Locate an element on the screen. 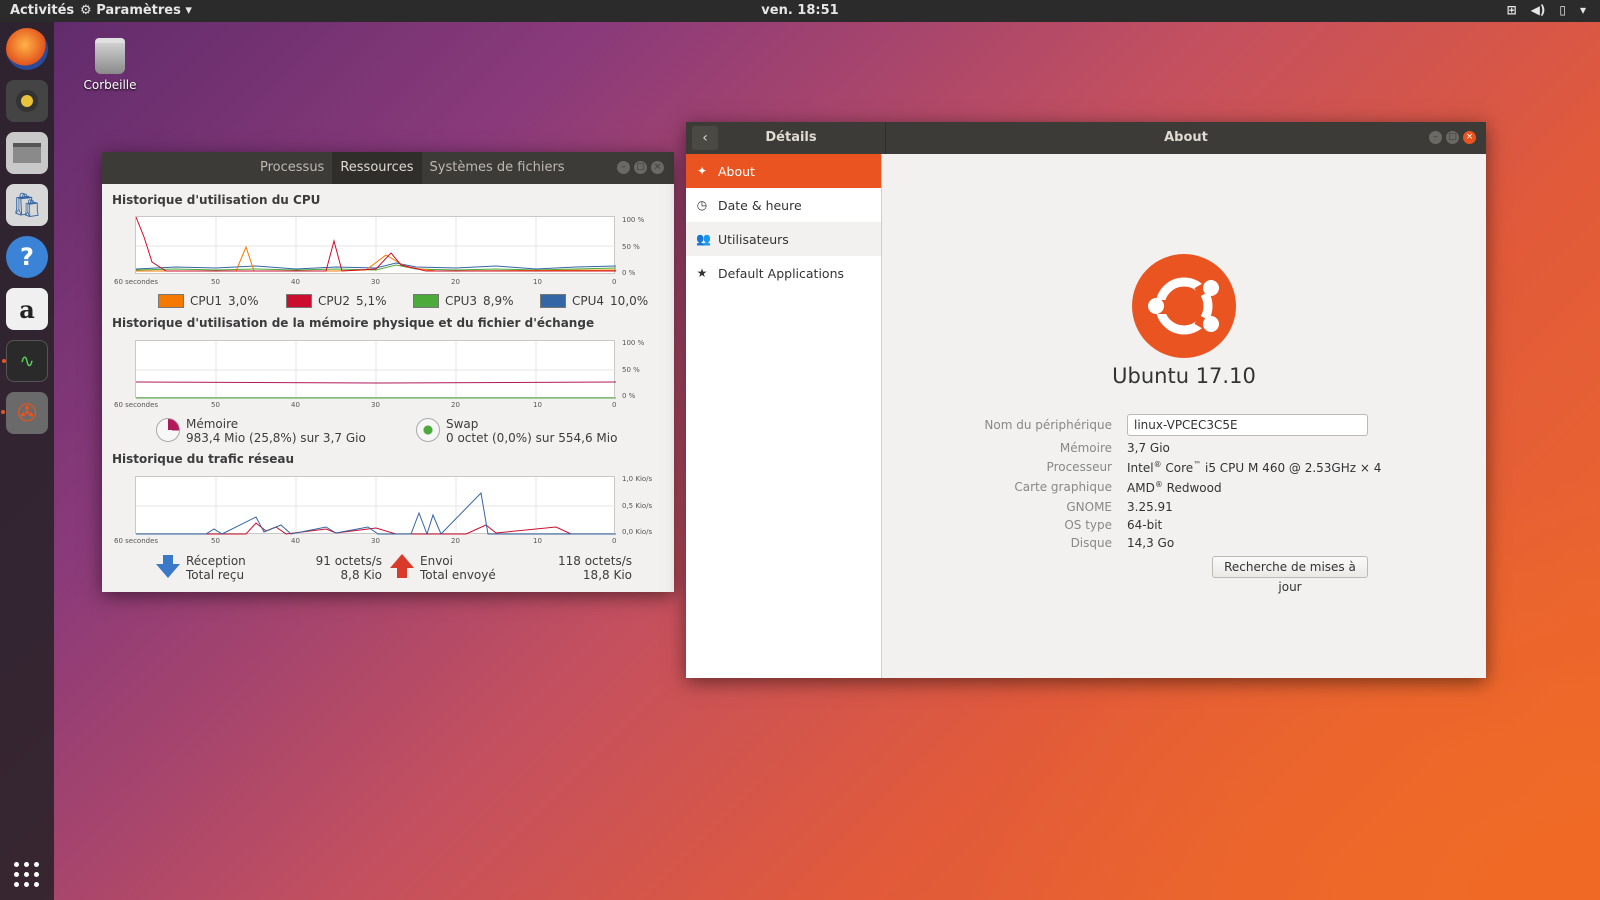 The width and height of the screenshot is (1600, 900). system-tray: ⊞ ◀) ▯ ▾ is located at coordinates (1546, 10).